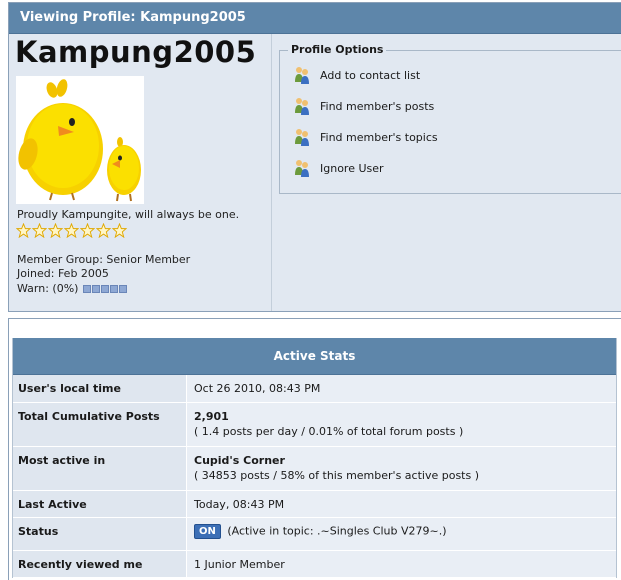 The width and height of the screenshot is (621, 580). Describe the element at coordinates (314, 356) in the screenshot. I see `active-stats-title: Active Stats` at that location.